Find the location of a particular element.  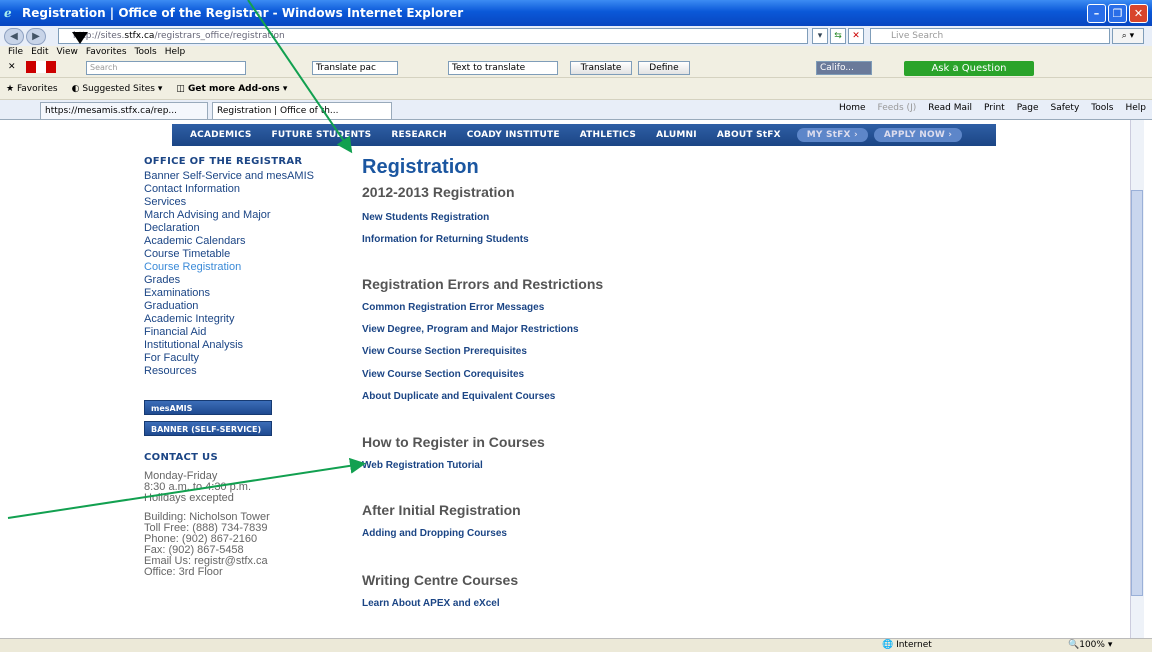

cmd-read-mail: Read Mail is located at coordinates (950, 108).